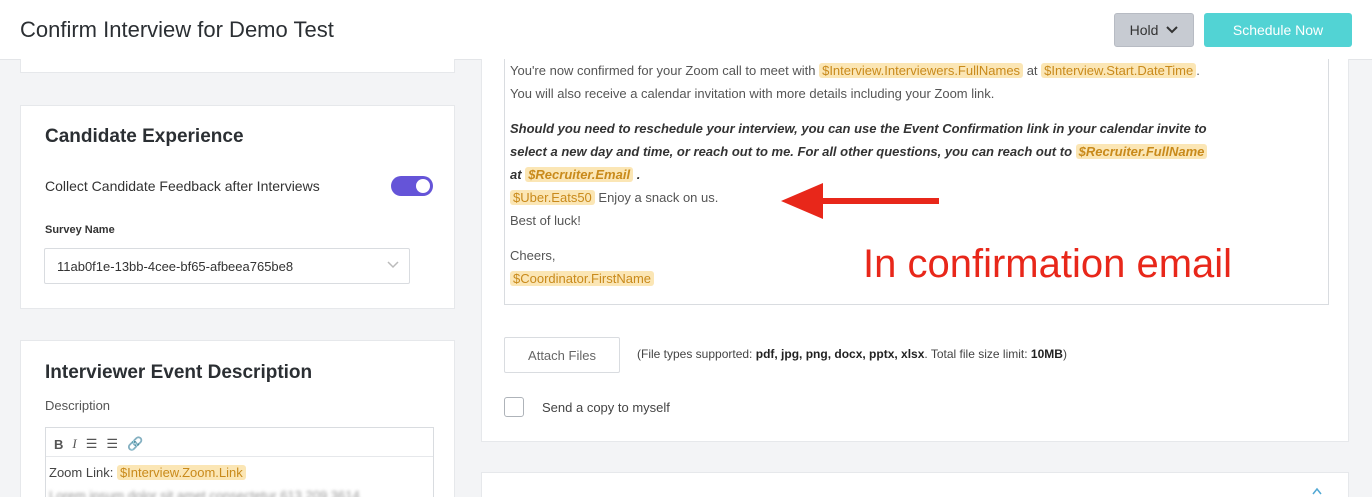 The width and height of the screenshot is (1372, 497). What do you see at coordinates (976, 354) in the screenshot?
I see `file-info-text: . Total file size limit:` at bounding box center [976, 354].